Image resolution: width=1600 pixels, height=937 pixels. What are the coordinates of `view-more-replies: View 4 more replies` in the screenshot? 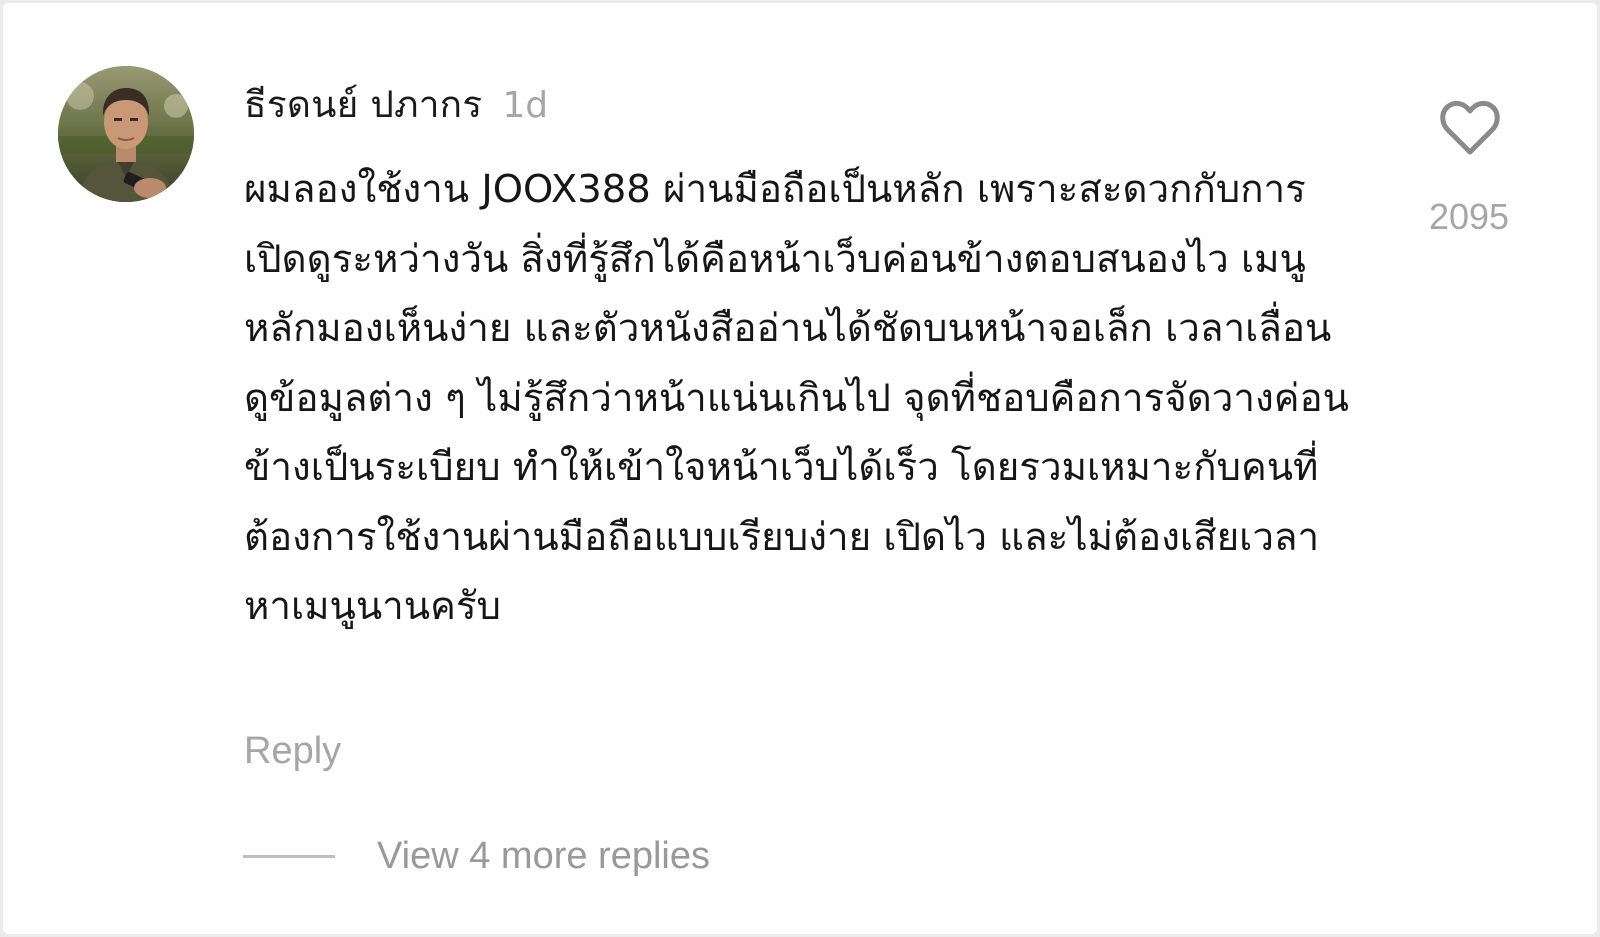 It's located at (476, 856).